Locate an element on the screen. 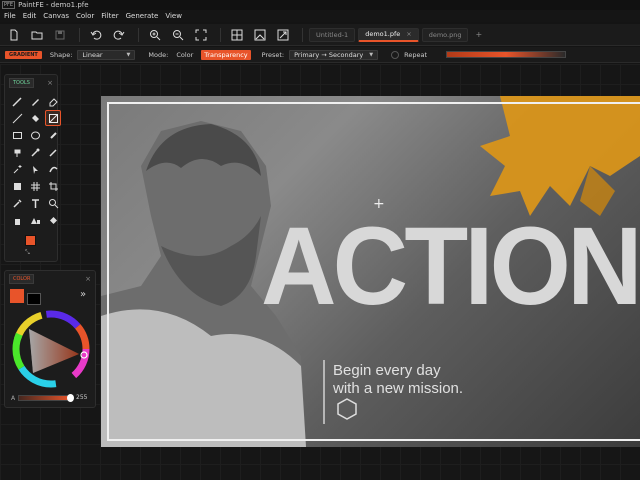 Image resolution: width=640 pixels, height=480 pixels. grid-icon is located at coordinates (237, 35).